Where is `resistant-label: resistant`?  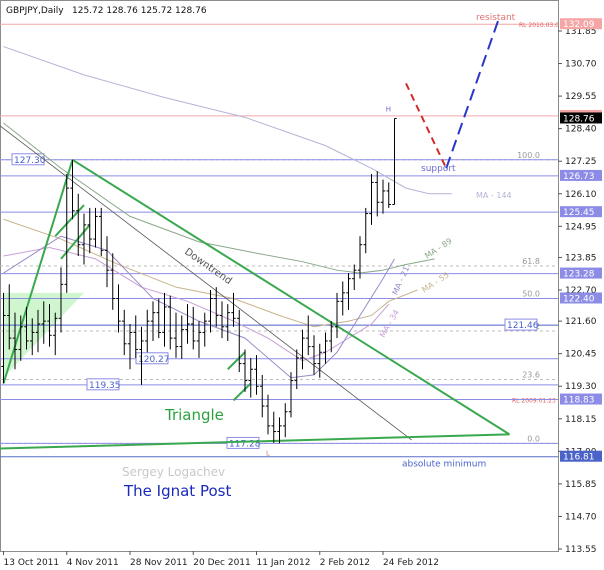
resistant-label: resistant is located at coordinates (496, 18).